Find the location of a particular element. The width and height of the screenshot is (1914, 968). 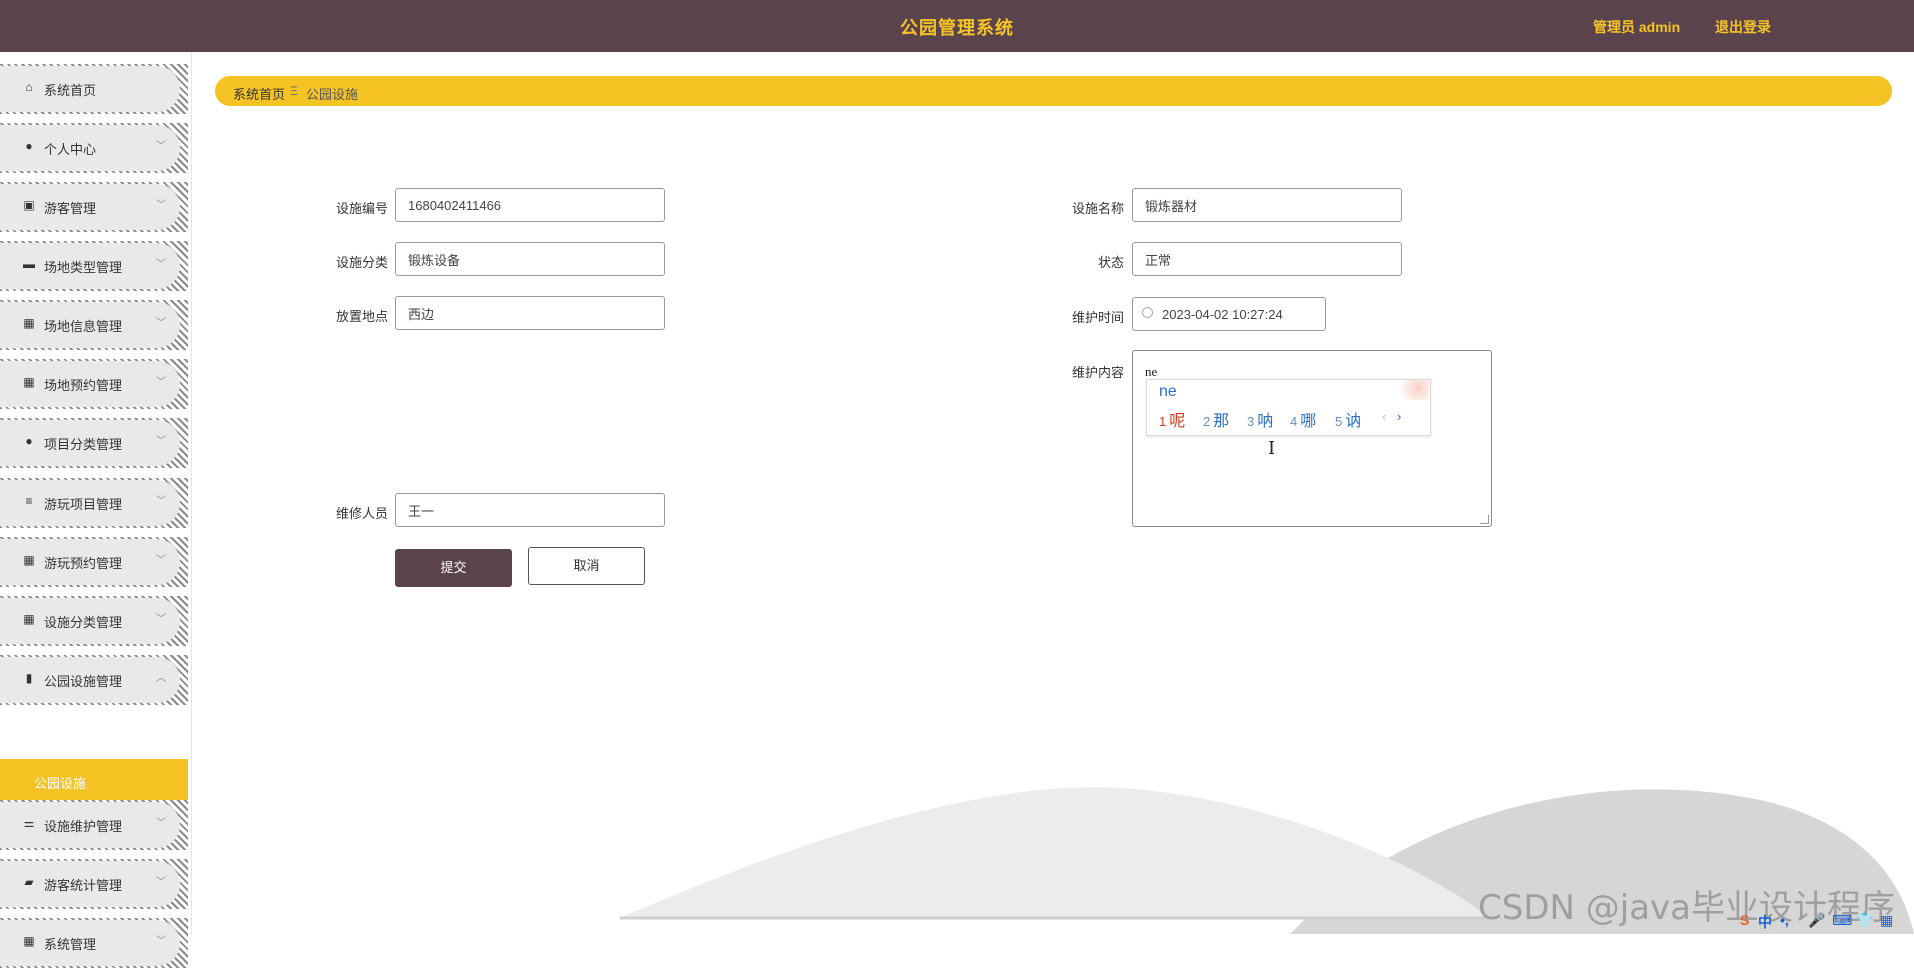

punctuation-icon: •, is located at coordinates (1784, 920).